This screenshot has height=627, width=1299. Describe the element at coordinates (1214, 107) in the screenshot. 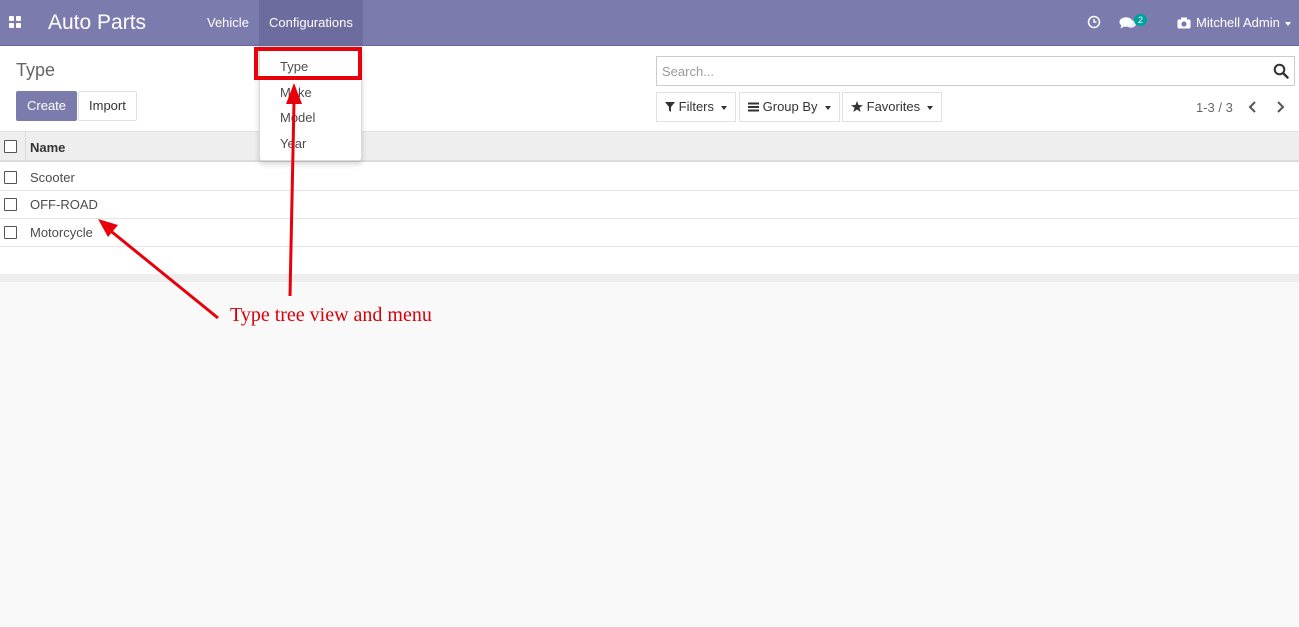

I see `pager-value: 1-3 / 3` at that location.